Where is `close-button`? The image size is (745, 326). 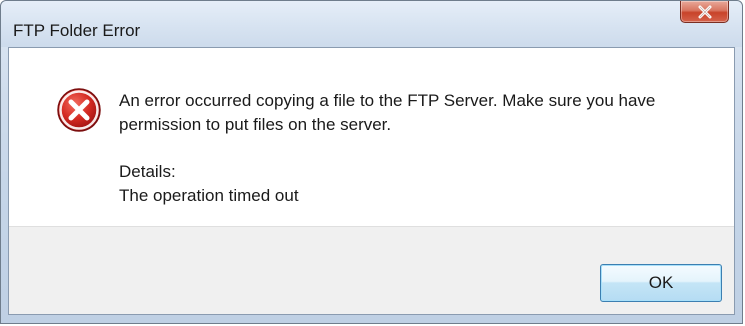 close-button is located at coordinates (704, 12).